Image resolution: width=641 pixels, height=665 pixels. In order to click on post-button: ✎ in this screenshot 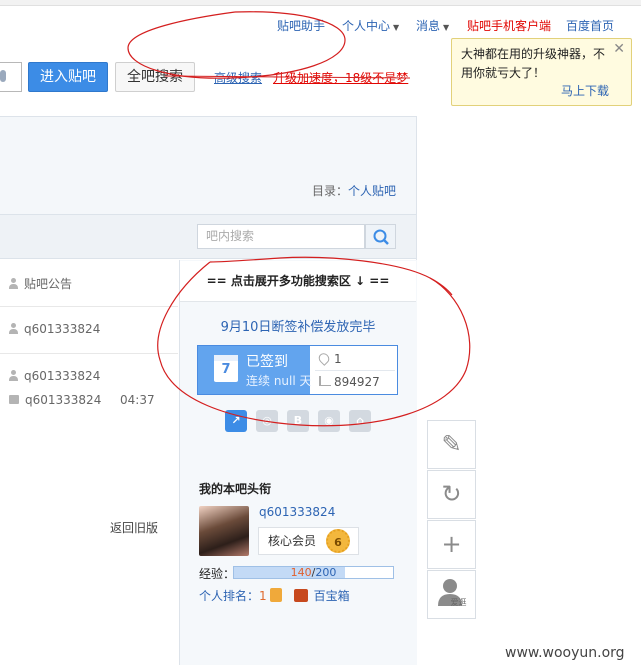, I will do `click(451, 444)`.